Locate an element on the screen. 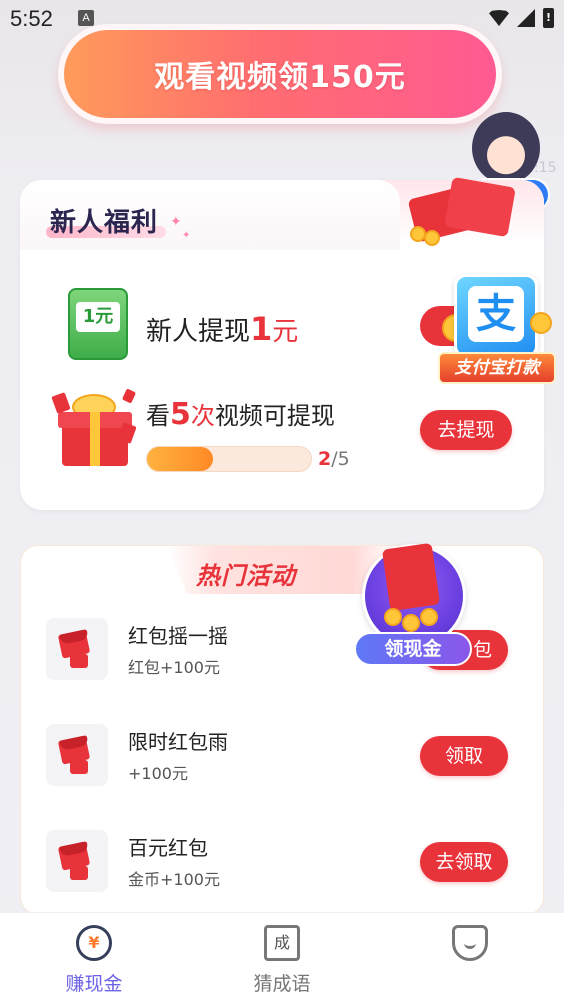 This screenshot has height=1004, width=564. tab-label: 赚现金 is located at coordinates (94, 984).